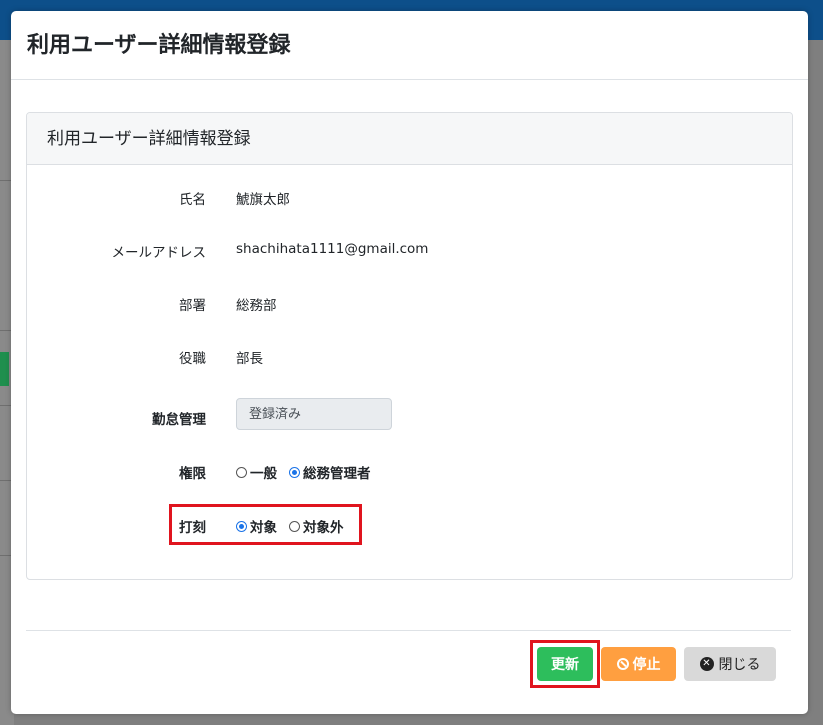 The height and width of the screenshot is (725, 823). I want to click on card-header: 利用ユーザー詳細情報登録, so click(409, 139).